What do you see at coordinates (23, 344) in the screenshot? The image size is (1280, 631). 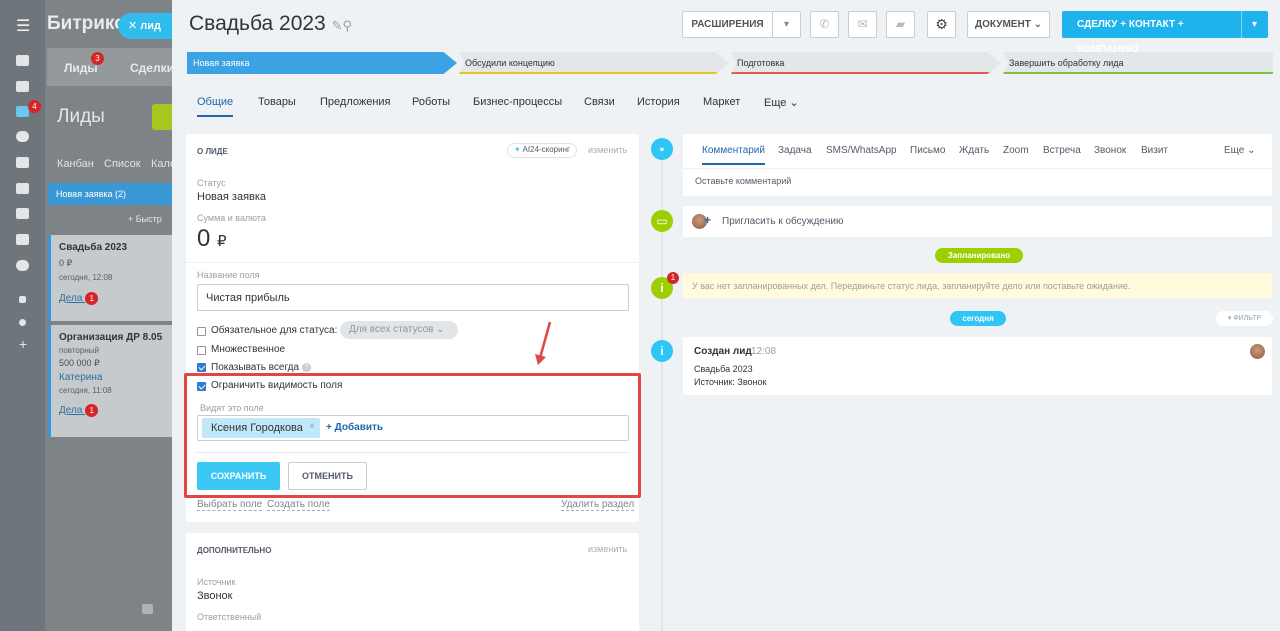 I see `plus-icon: +` at bounding box center [23, 344].